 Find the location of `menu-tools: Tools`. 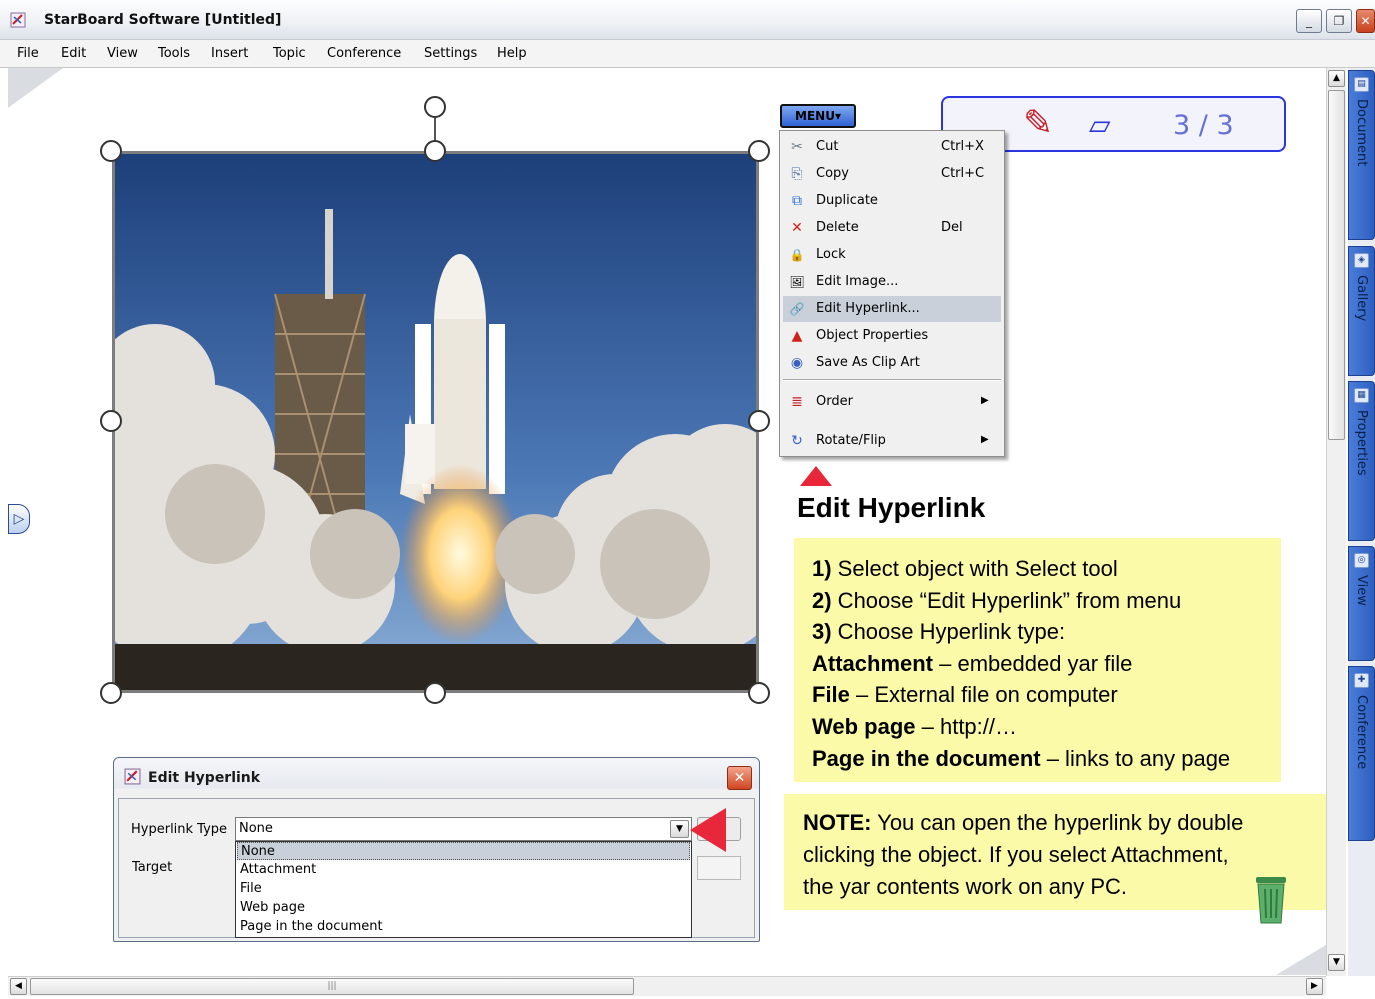

menu-tools: Tools is located at coordinates (174, 53).